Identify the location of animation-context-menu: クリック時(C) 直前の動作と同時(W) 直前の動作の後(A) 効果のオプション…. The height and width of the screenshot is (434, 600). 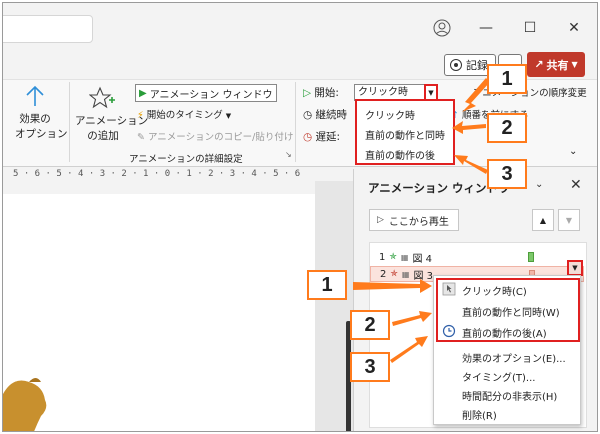
(507, 350).